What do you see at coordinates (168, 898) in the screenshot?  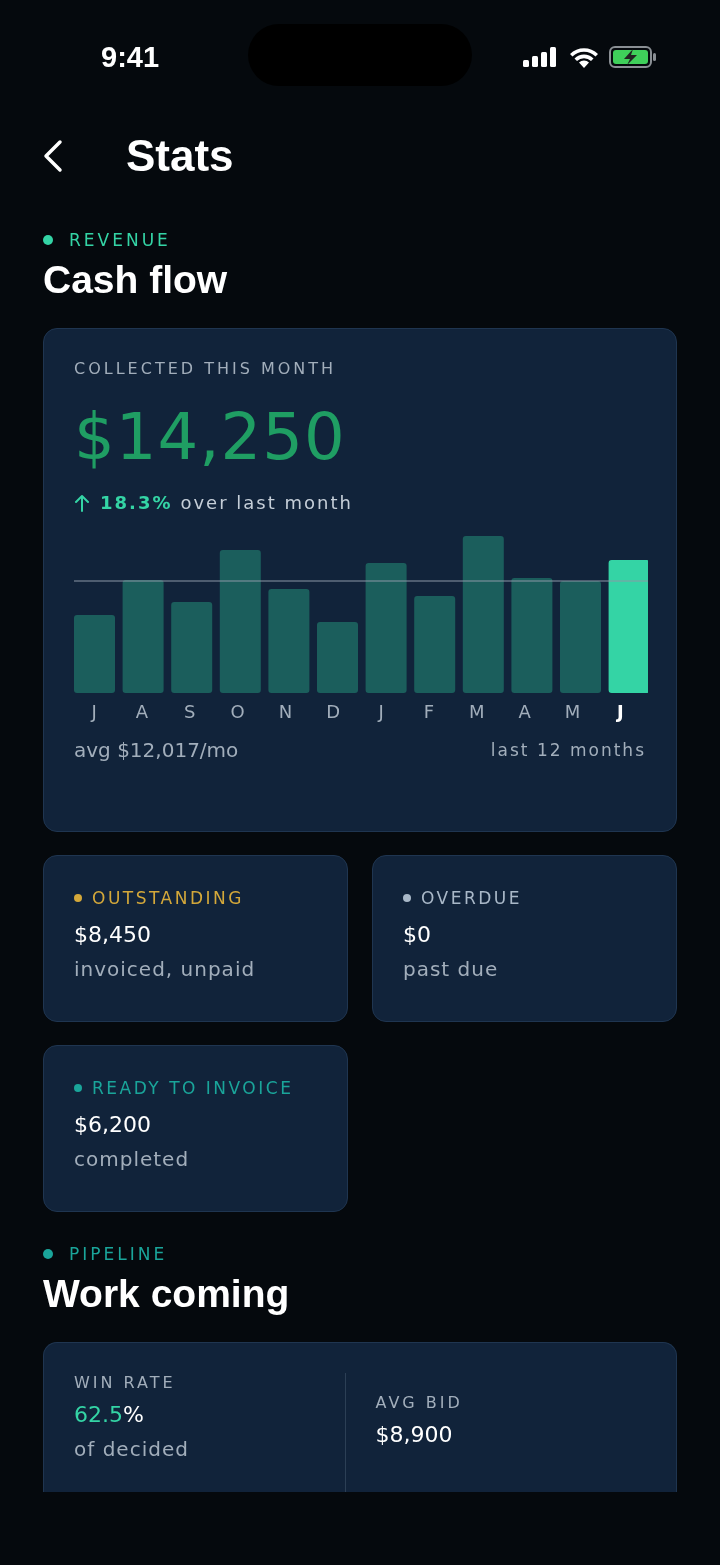 I see `metric-label: OUTSTANDING` at bounding box center [168, 898].